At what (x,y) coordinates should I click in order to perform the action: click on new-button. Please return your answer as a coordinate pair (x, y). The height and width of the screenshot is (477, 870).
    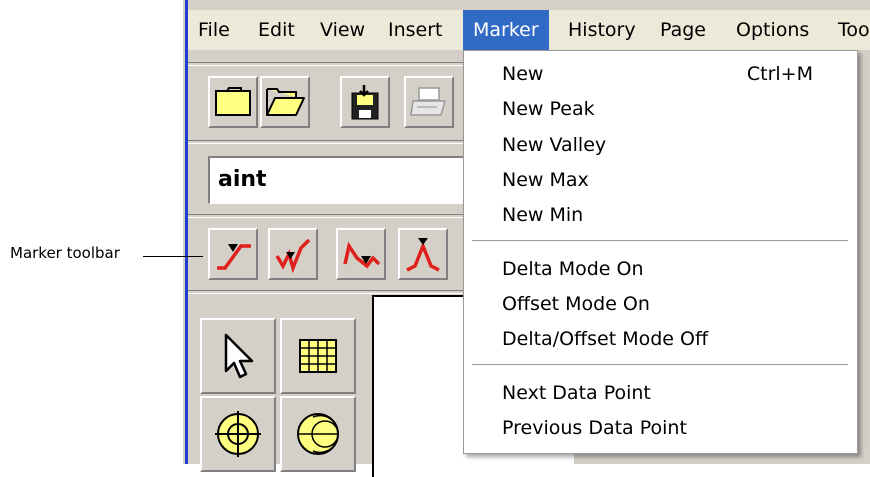
    Looking at the image, I should click on (233, 102).